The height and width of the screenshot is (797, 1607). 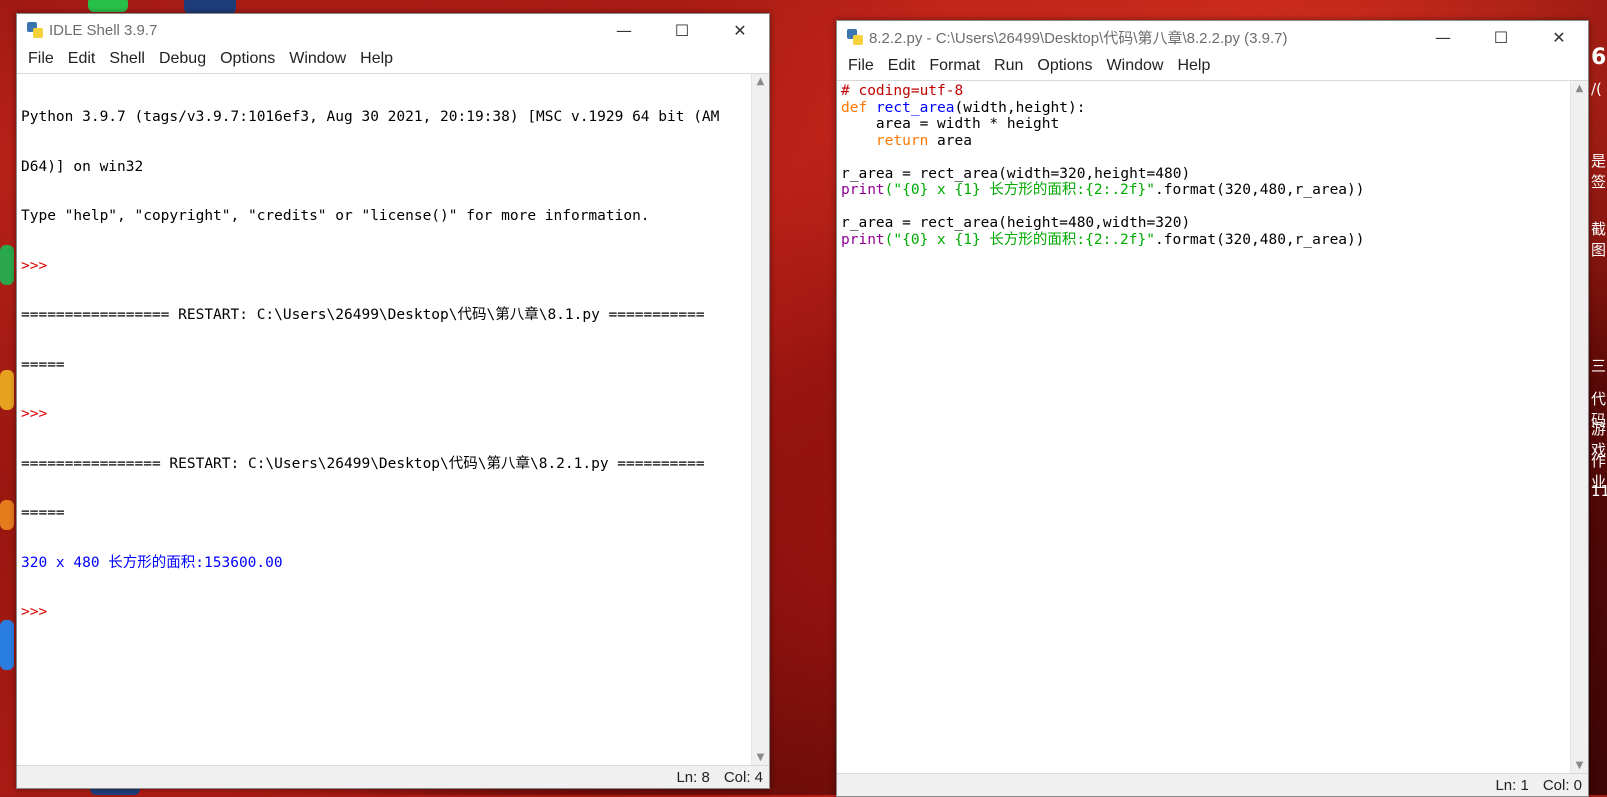 I want to click on code-line: area = width * height, so click(x=1203, y=124).